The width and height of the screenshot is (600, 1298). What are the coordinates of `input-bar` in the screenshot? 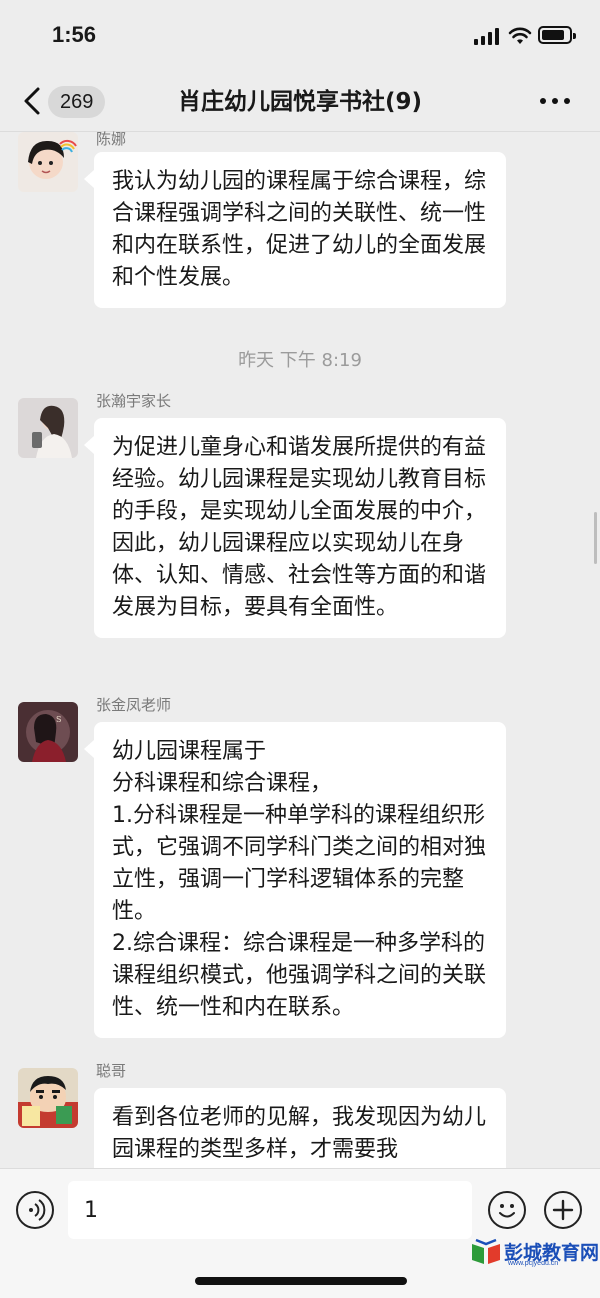 It's located at (300, 1233).